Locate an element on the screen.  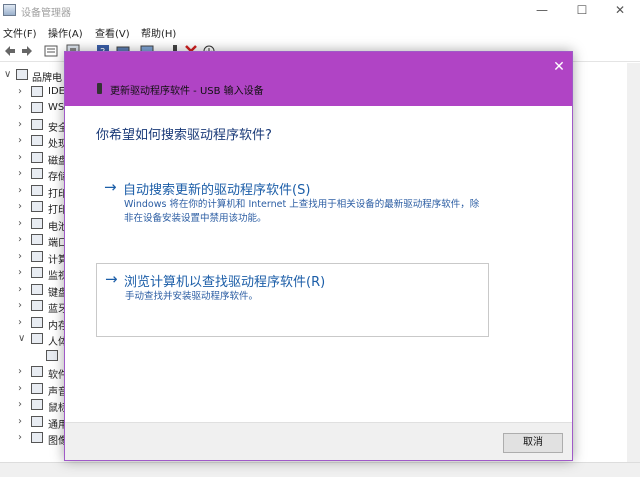
browse-computer-title: 浏览计算机以查找驱动程序软件(R) is located at coordinates (225, 282).